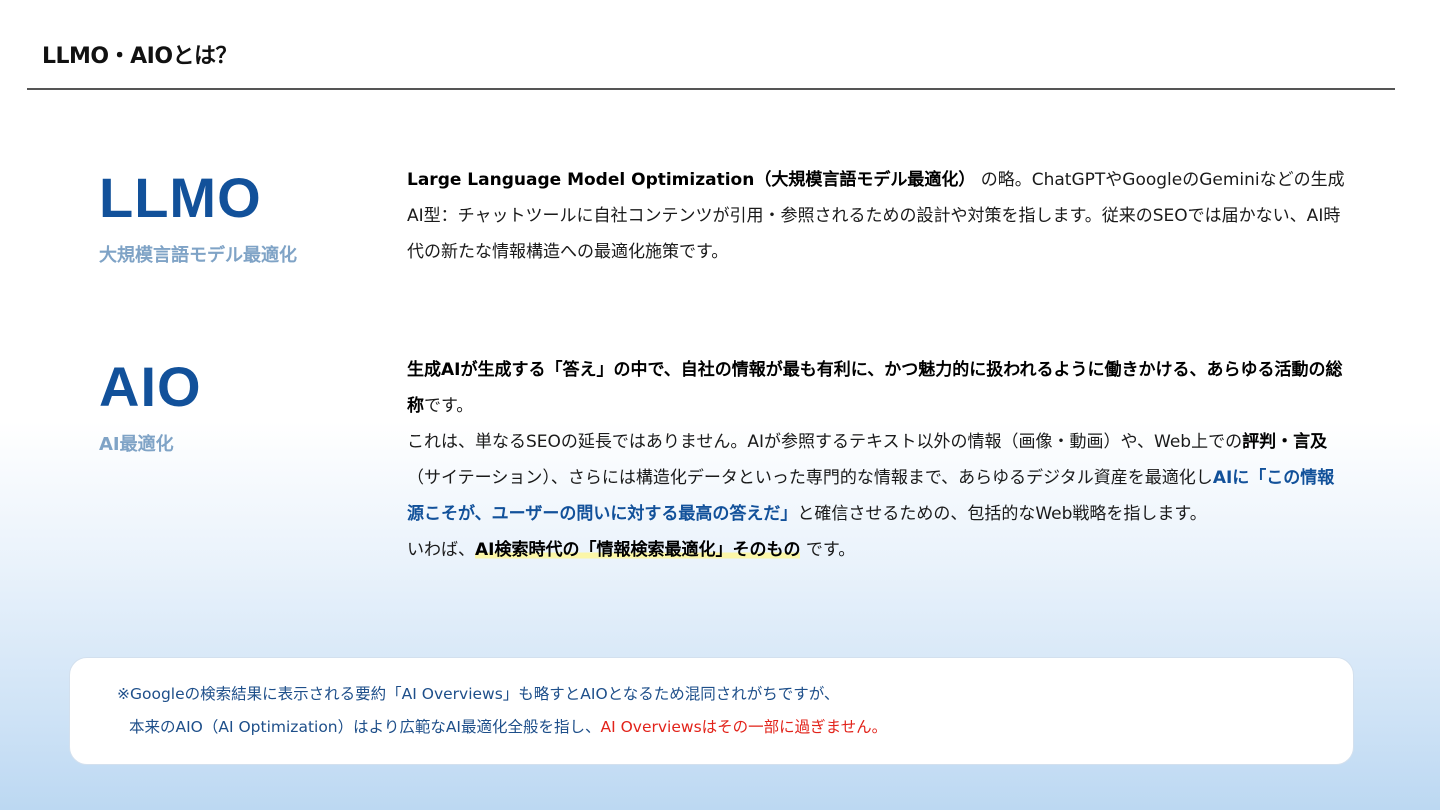 The height and width of the screenshot is (810, 1440). What do you see at coordinates (1285, 442) in the screenshot?
I see `aio-p2-bold: 評判・言及` at bounding box center [1285, 442].